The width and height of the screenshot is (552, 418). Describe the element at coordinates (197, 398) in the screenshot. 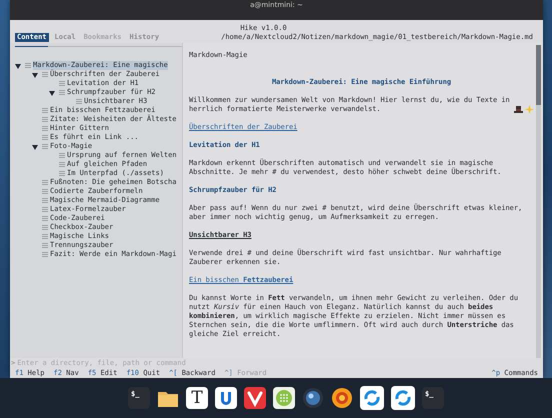

I see `text-editor-icon: T` at that location.